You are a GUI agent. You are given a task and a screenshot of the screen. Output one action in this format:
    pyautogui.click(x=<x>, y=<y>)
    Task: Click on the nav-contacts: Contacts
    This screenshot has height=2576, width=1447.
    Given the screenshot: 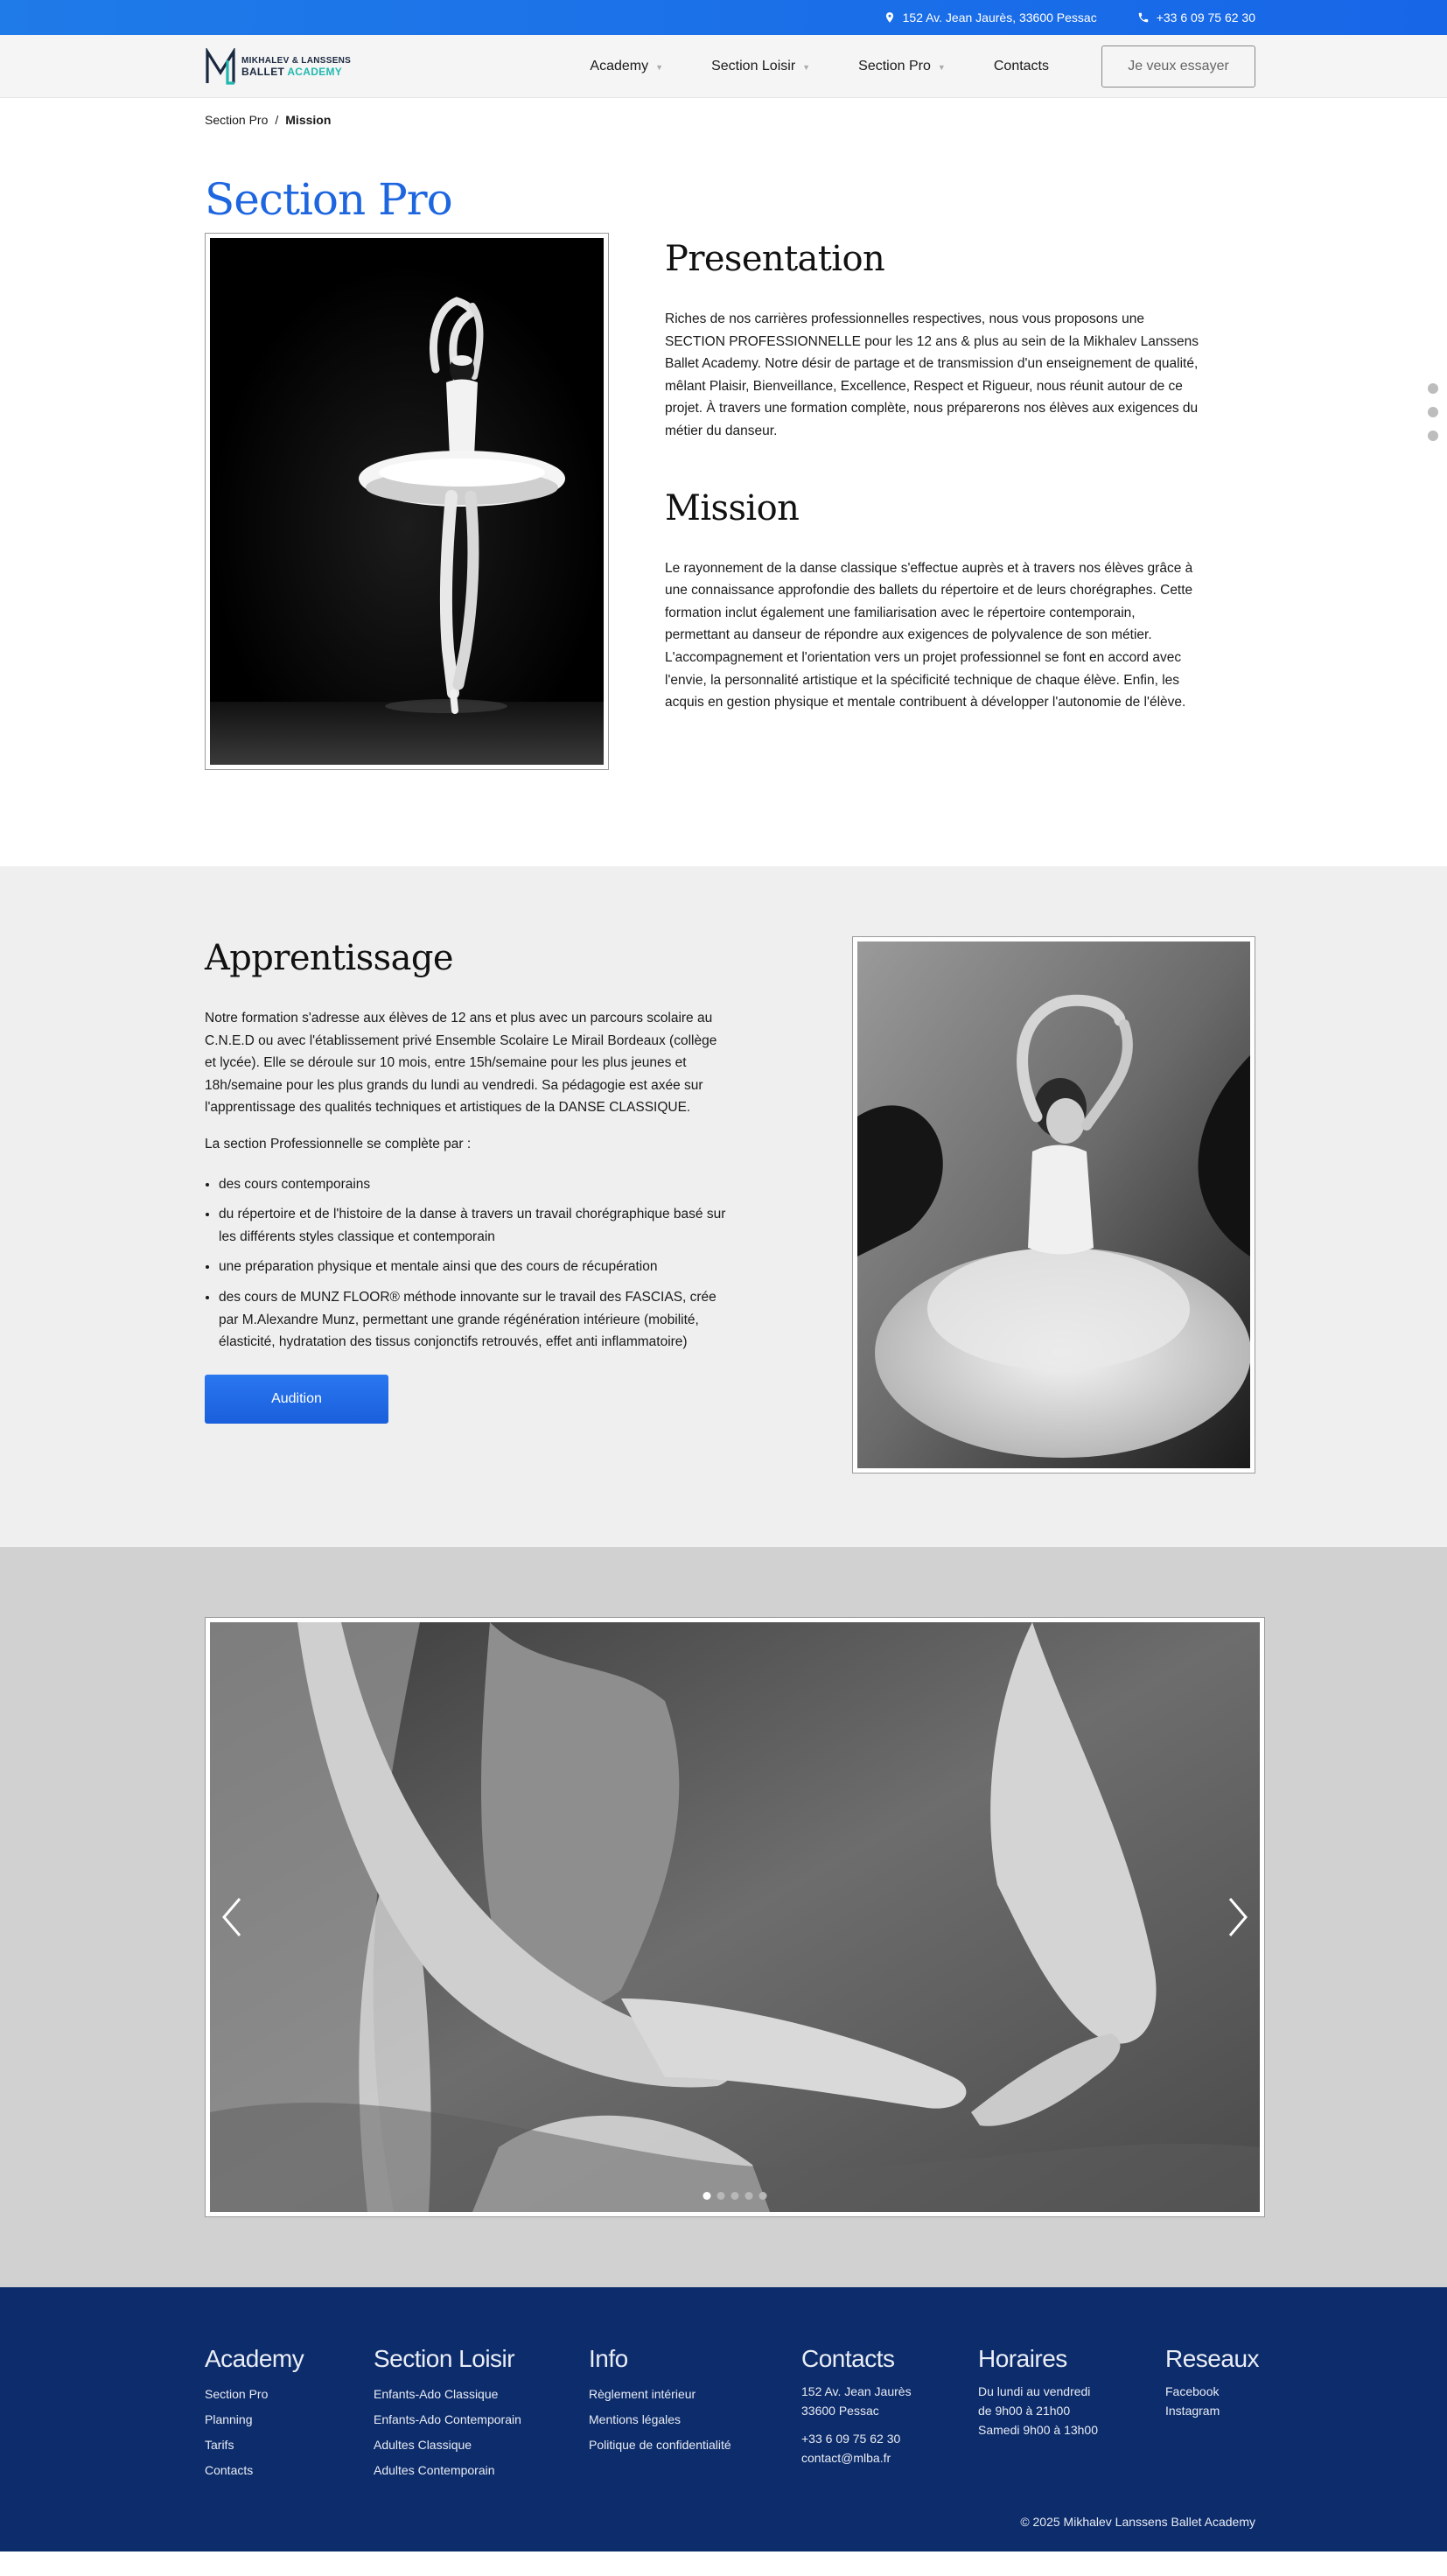 What is the action you would take?
    pyautogui.click(x=1021, y=66)
    